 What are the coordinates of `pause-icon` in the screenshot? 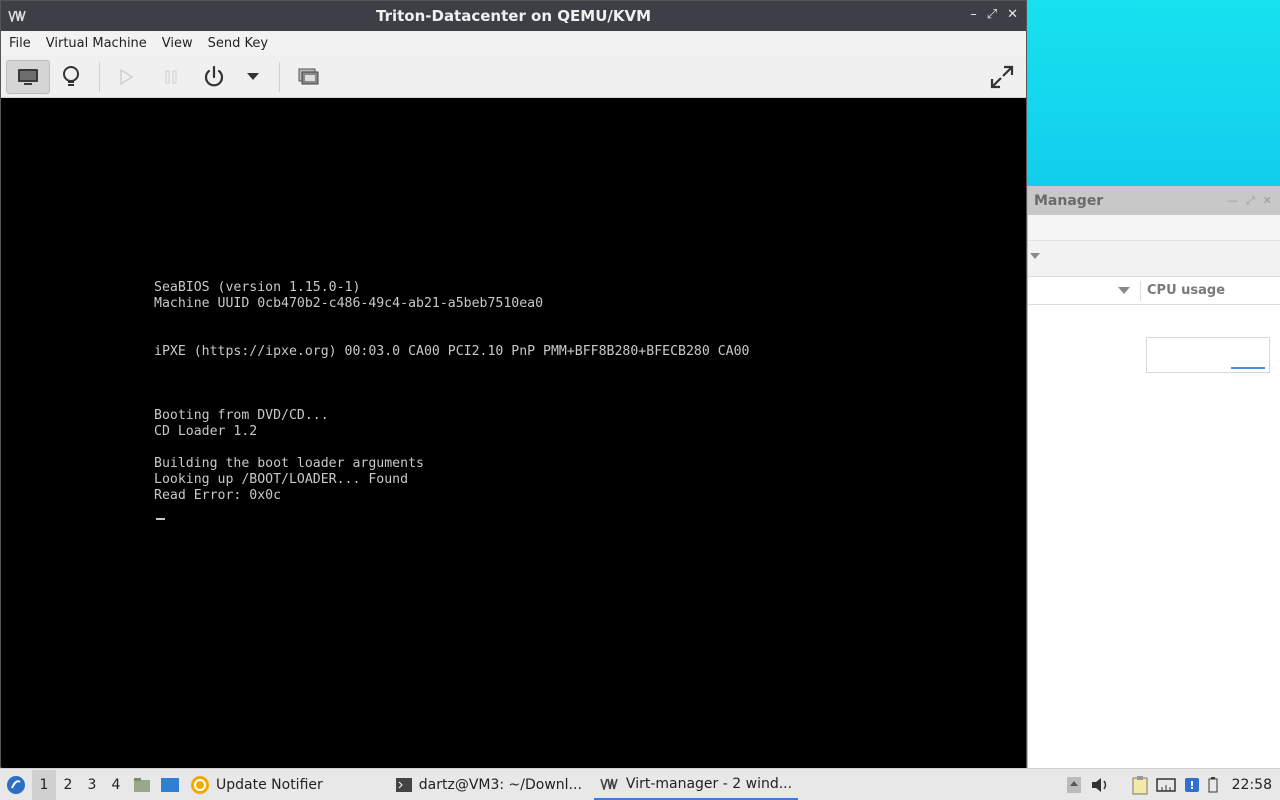 It's located at (171, 77).